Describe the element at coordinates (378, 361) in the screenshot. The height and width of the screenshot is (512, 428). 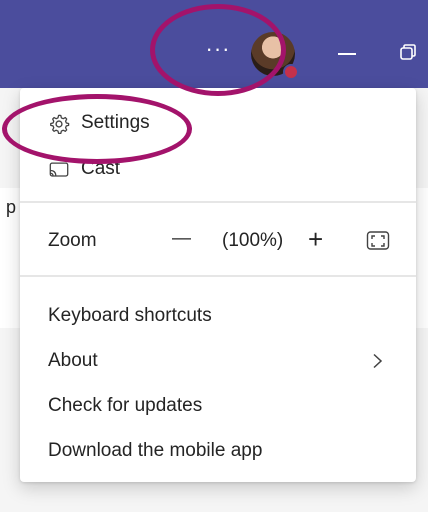
I see `chevron-right-icon` at that location.